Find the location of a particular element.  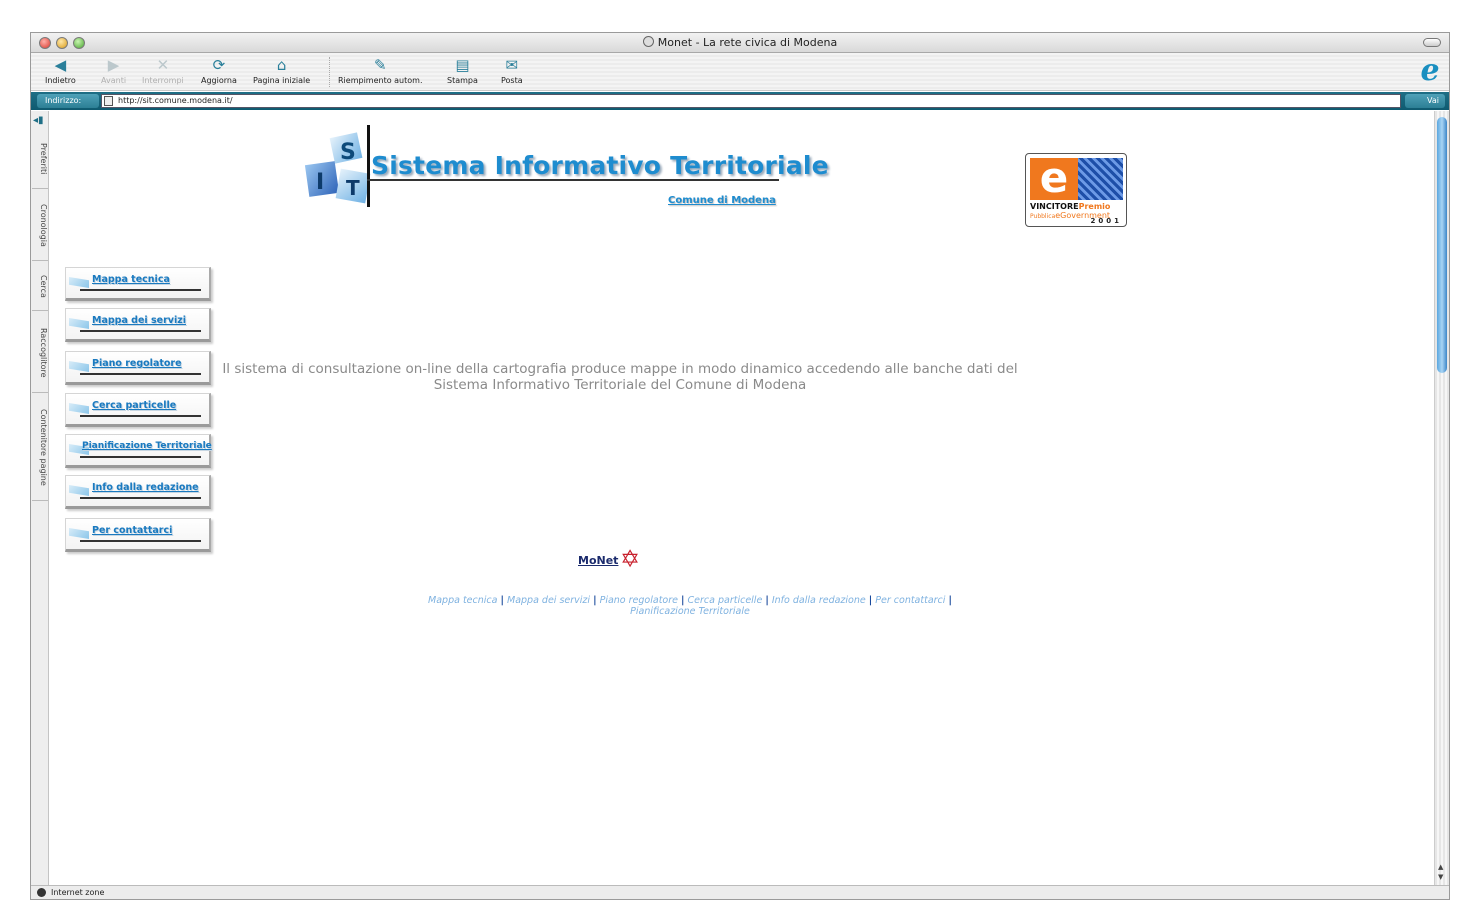

sit-letter-t: T is located at coordinates (353, 188).